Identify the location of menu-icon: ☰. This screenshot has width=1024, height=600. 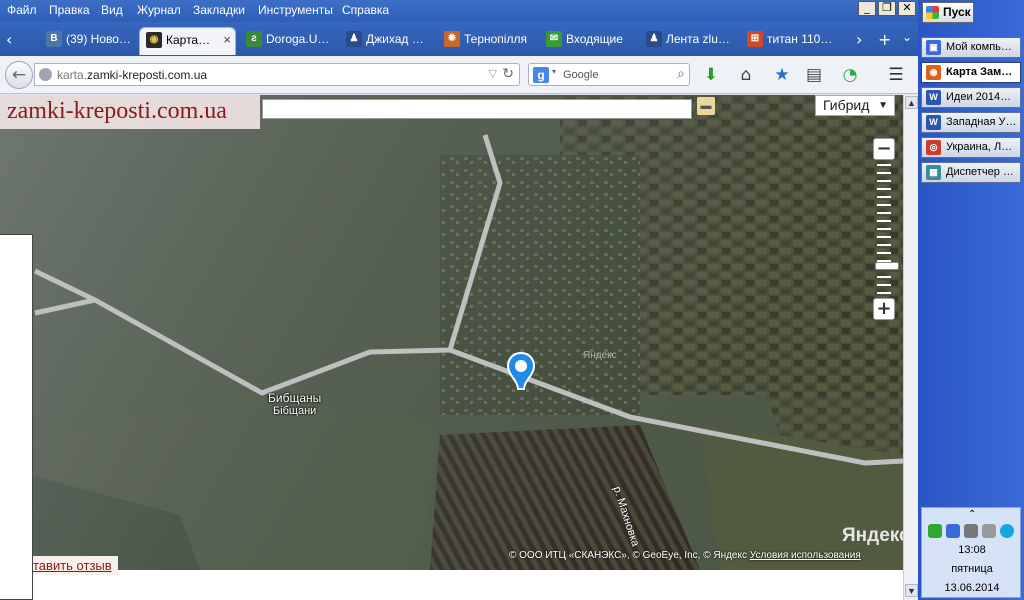
(896, 75).